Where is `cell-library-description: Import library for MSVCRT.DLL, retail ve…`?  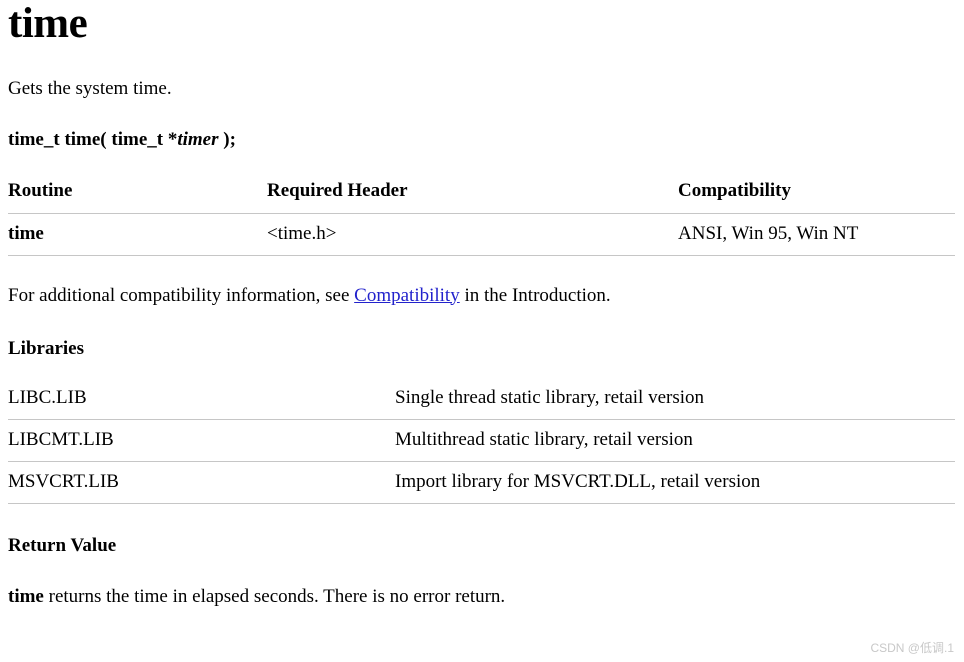
cell-library-description: Import library for MSVCRT.DLL, retail ve… is located at coordinates (578, 481).